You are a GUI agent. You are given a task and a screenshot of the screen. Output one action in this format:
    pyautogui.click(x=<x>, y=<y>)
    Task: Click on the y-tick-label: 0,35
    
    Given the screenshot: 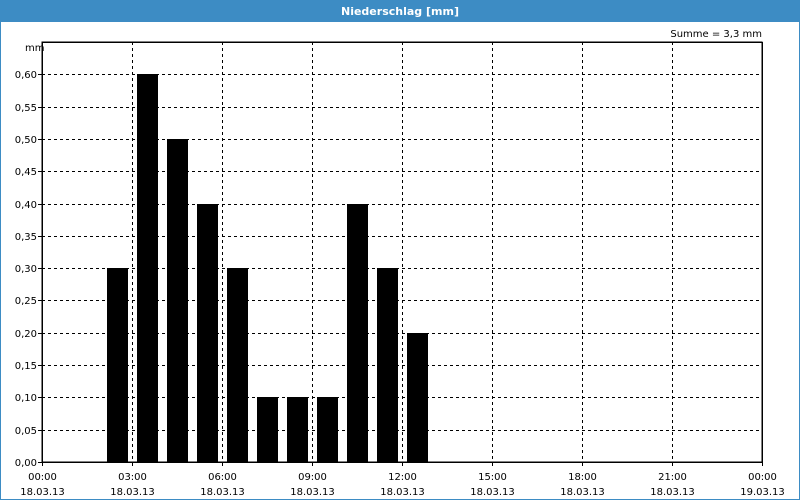 What is the action you would take?
    pyautogui.click(x=26, y=237)
    